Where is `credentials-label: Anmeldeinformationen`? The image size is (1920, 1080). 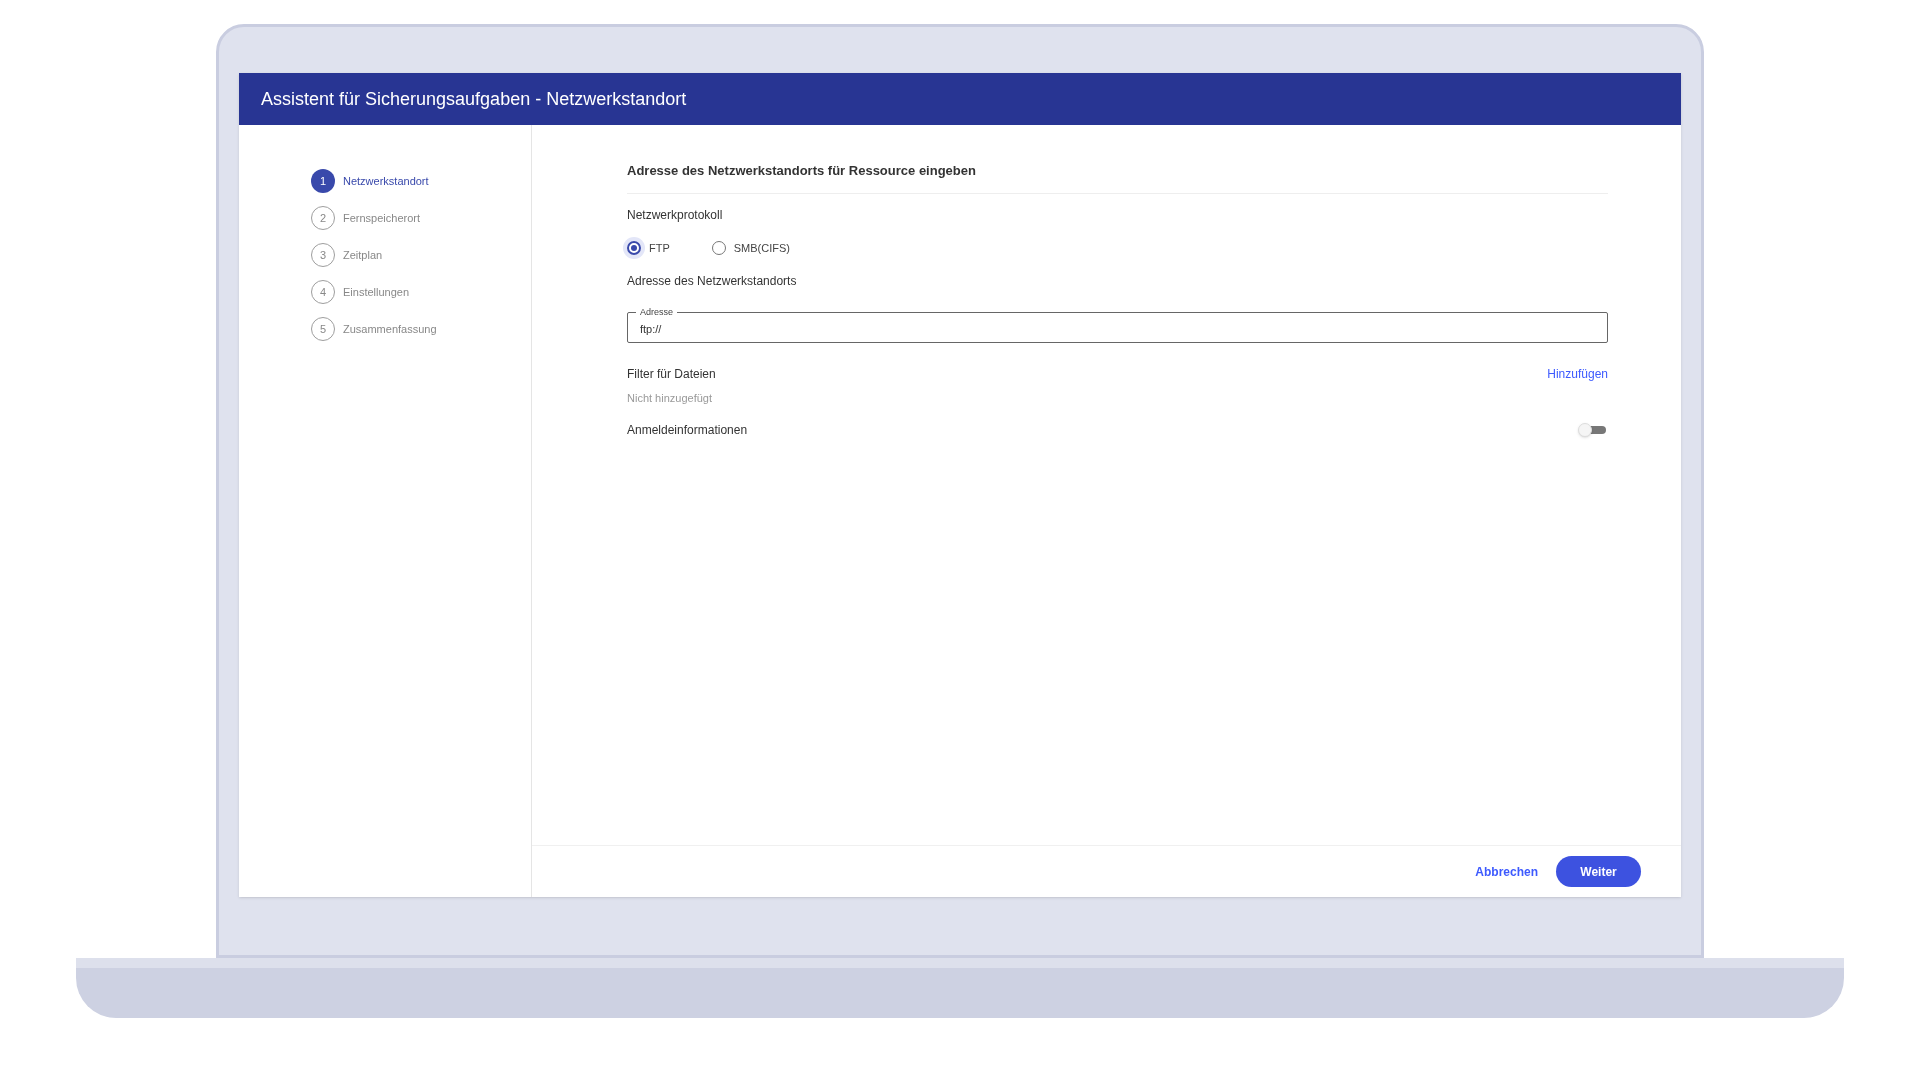
credentials-label: Anmeldeinformationen is located at coordinates (687, 430).